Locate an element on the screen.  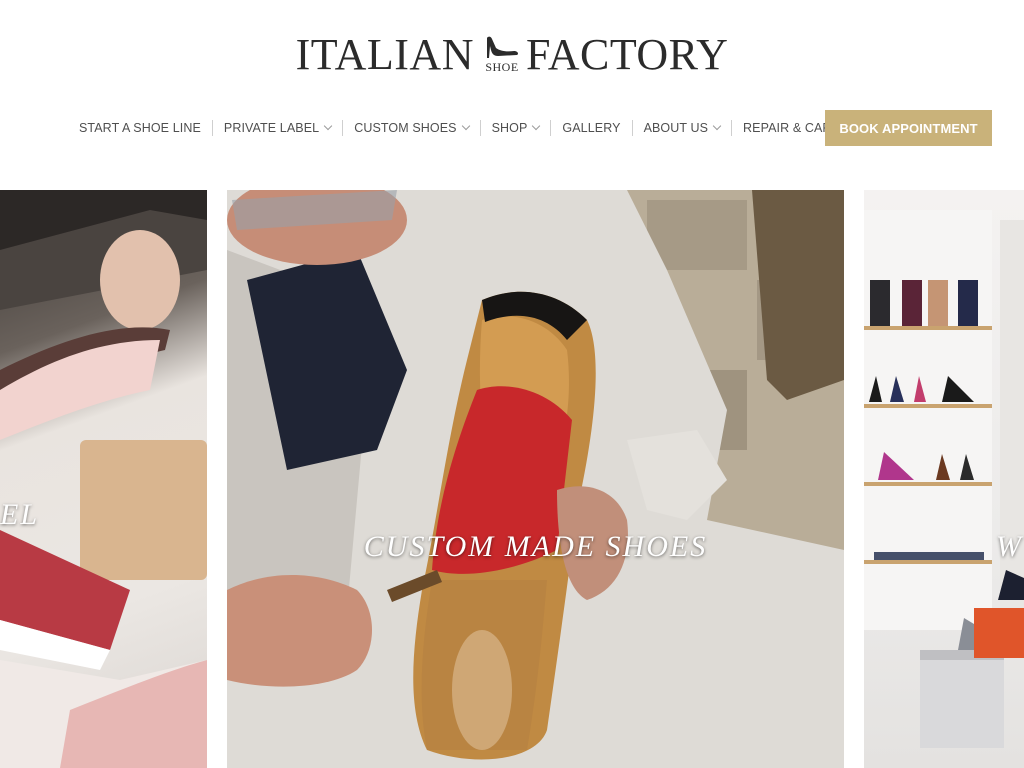
nav-shop: SHOP is located at coordinates (515, 128).